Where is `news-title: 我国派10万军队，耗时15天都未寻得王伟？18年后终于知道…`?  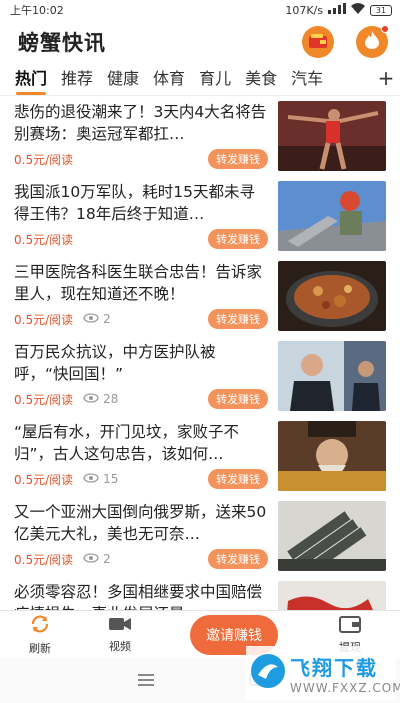 news-title: 我国派10万军队，耗时15天都未寻得王伟？18年后终于知道… is located at coordinates (134, 203).